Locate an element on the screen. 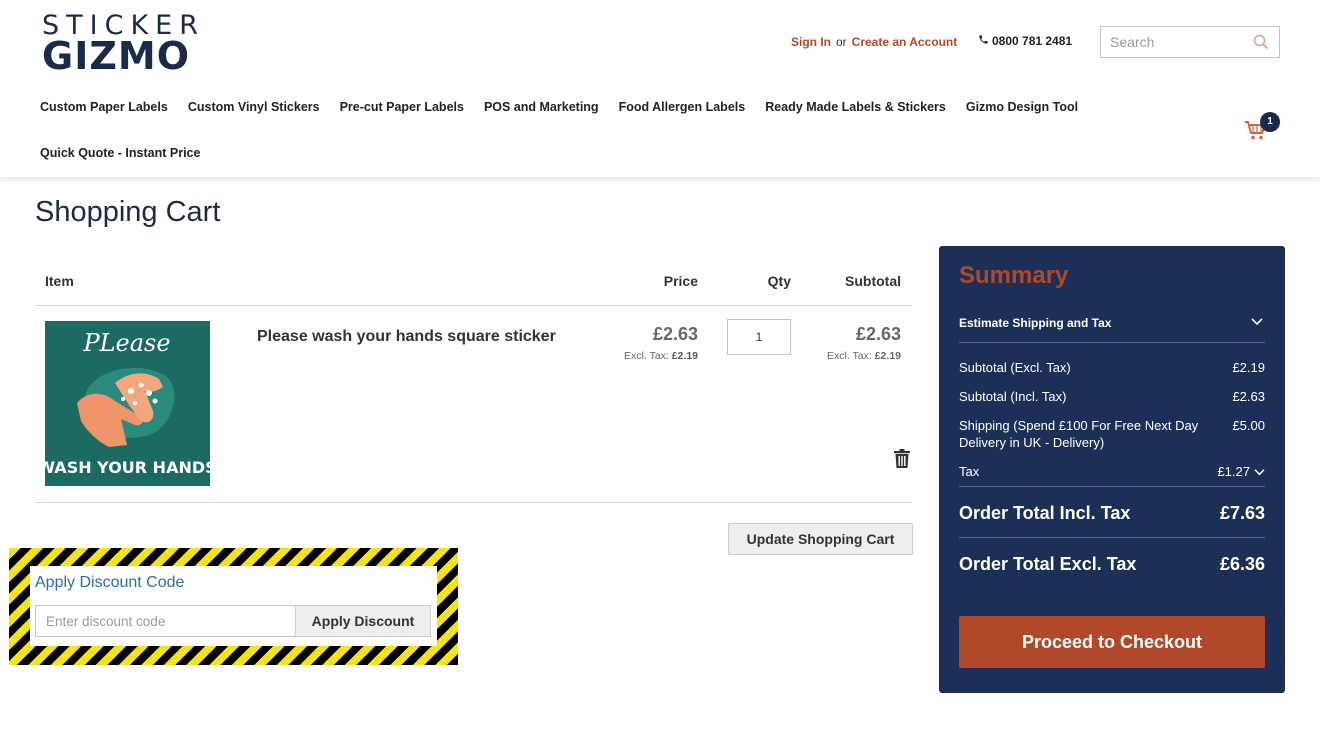  trash-icon is located at coordinates (902, 458).